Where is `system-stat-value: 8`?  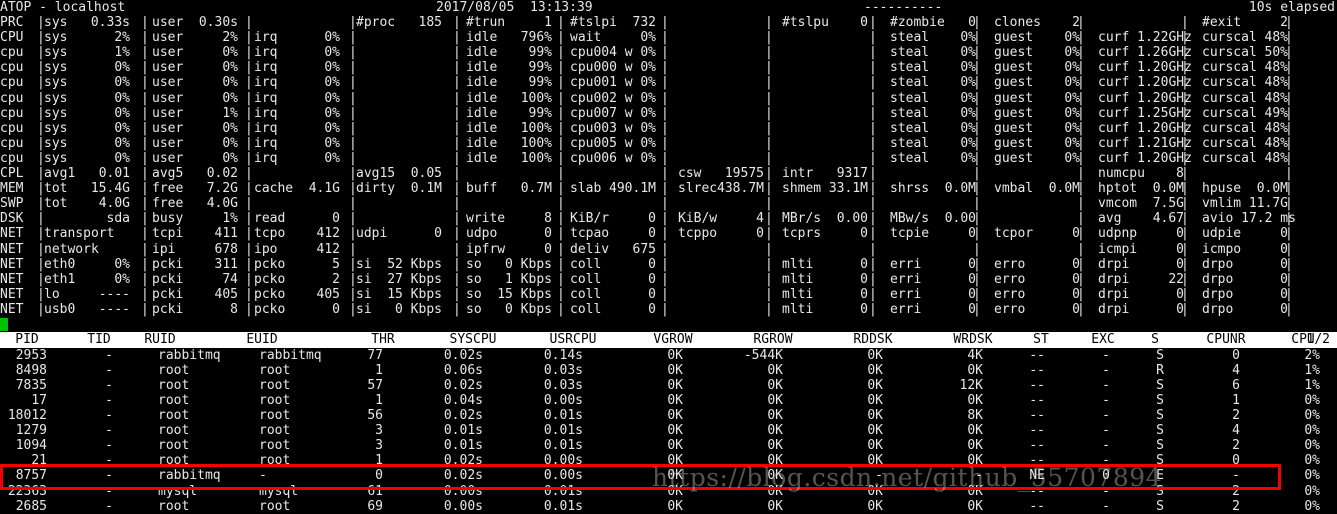 system-stat-value: 8 is located at coordinates (234, 309).